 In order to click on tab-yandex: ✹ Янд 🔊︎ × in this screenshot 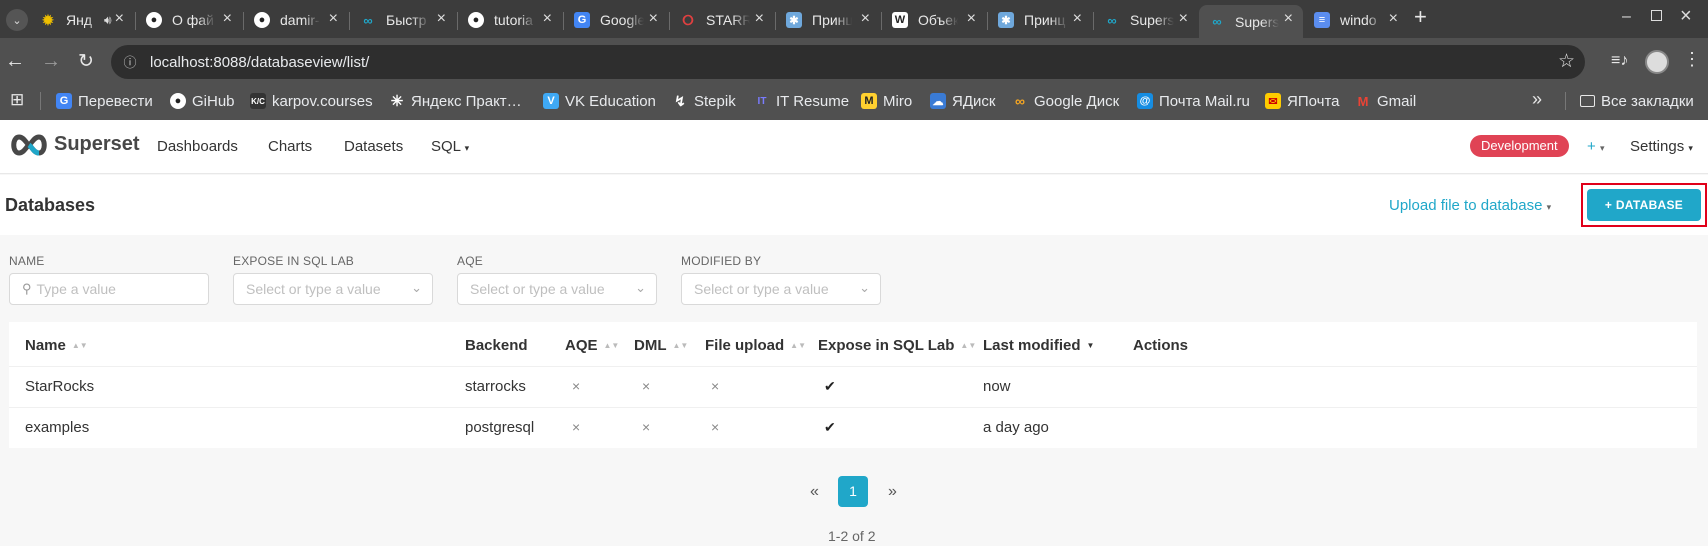, I will do `click(82, 20)`.